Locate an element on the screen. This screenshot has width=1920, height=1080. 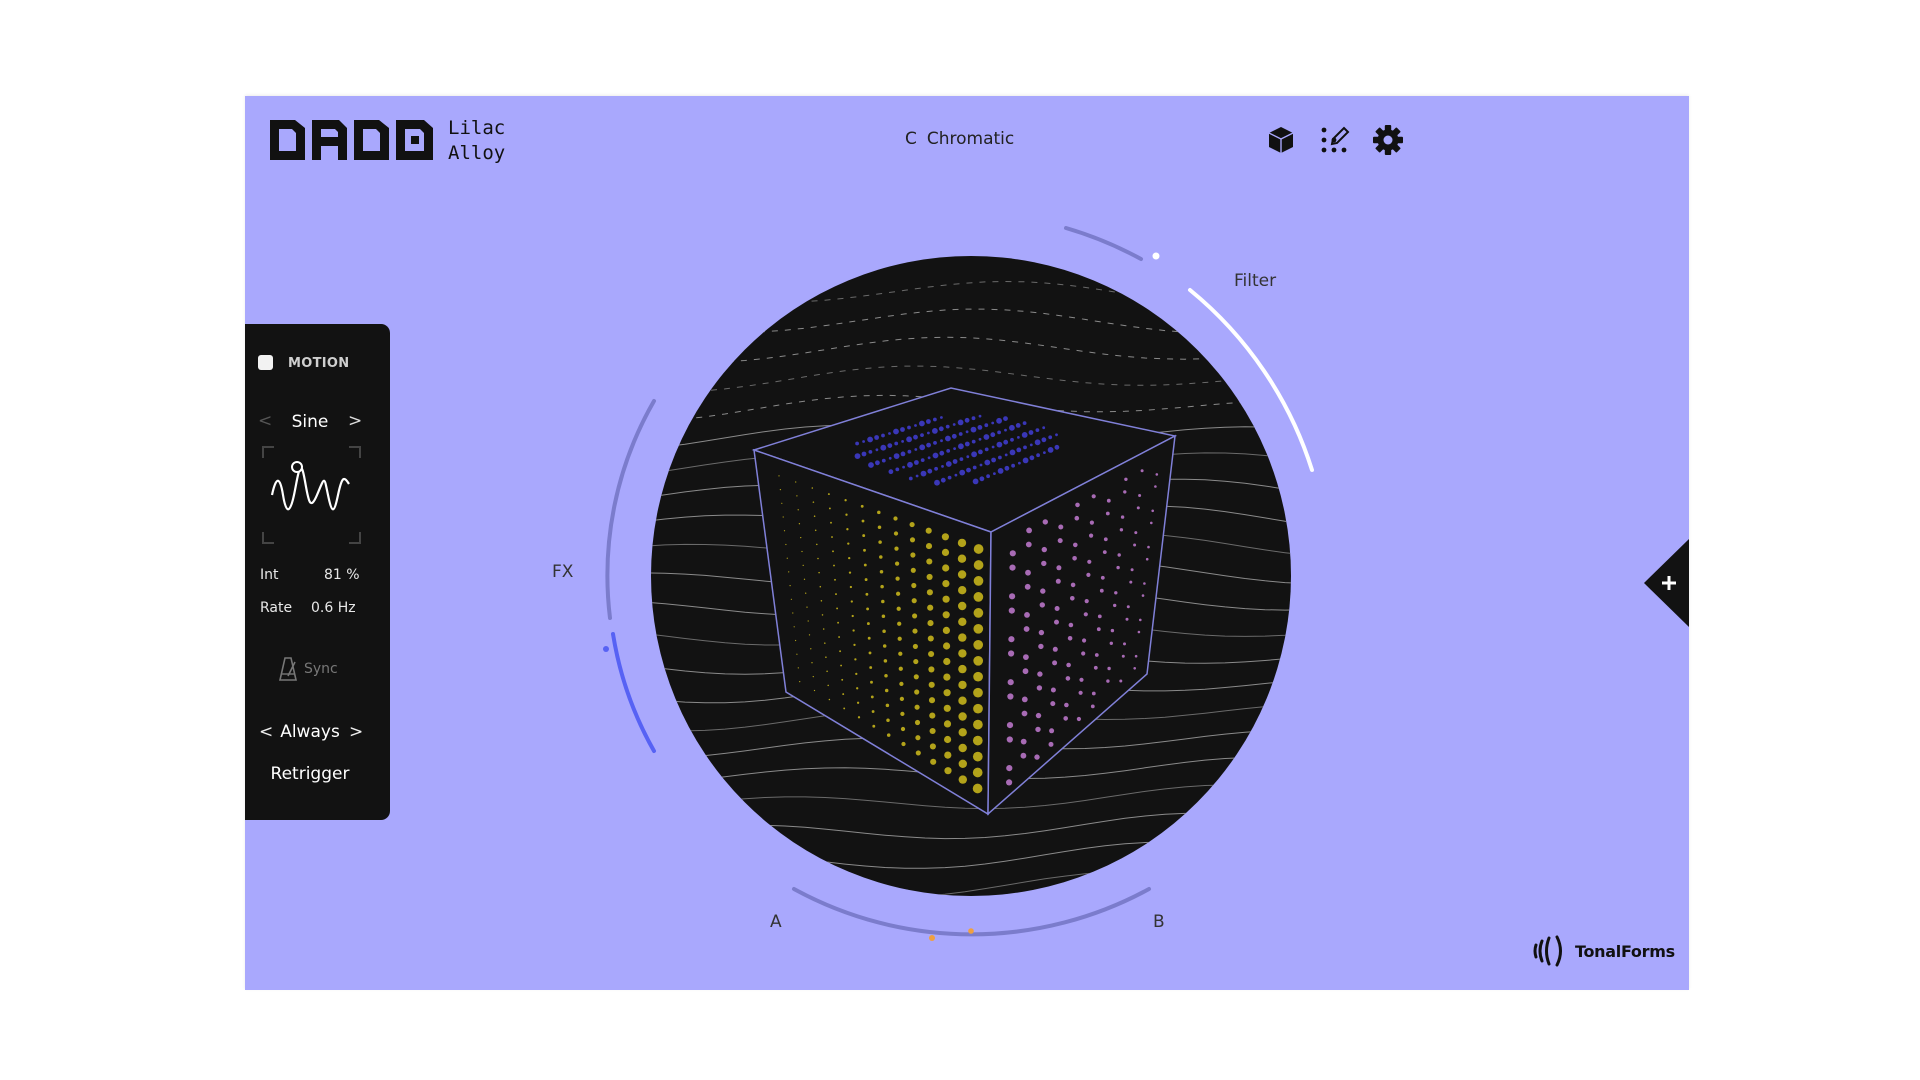
fx-marker is located at coordinates (606, 649).